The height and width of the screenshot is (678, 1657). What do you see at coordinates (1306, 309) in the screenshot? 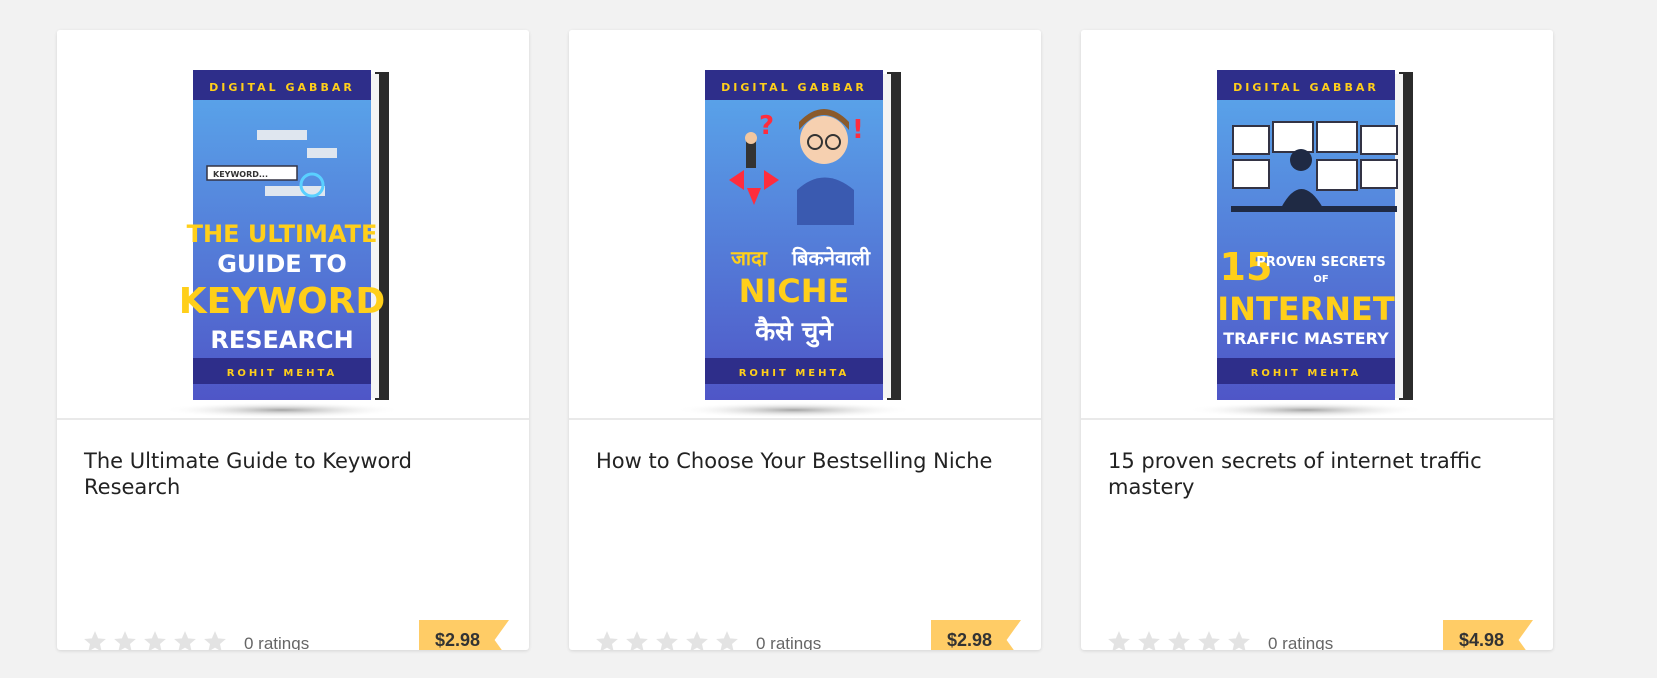
I see `cover-title-line: INTERNET` at bounding box center [1306, 309].